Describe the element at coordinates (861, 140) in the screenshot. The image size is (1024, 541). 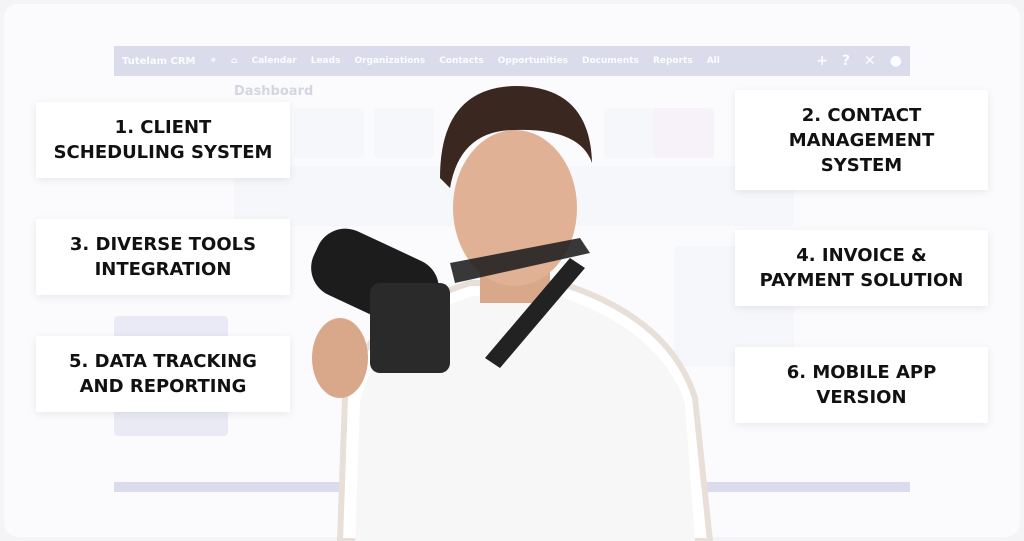
I see `feature-card-2: 2. CONTACT MANAGEMENT SYSTEM` at that location.